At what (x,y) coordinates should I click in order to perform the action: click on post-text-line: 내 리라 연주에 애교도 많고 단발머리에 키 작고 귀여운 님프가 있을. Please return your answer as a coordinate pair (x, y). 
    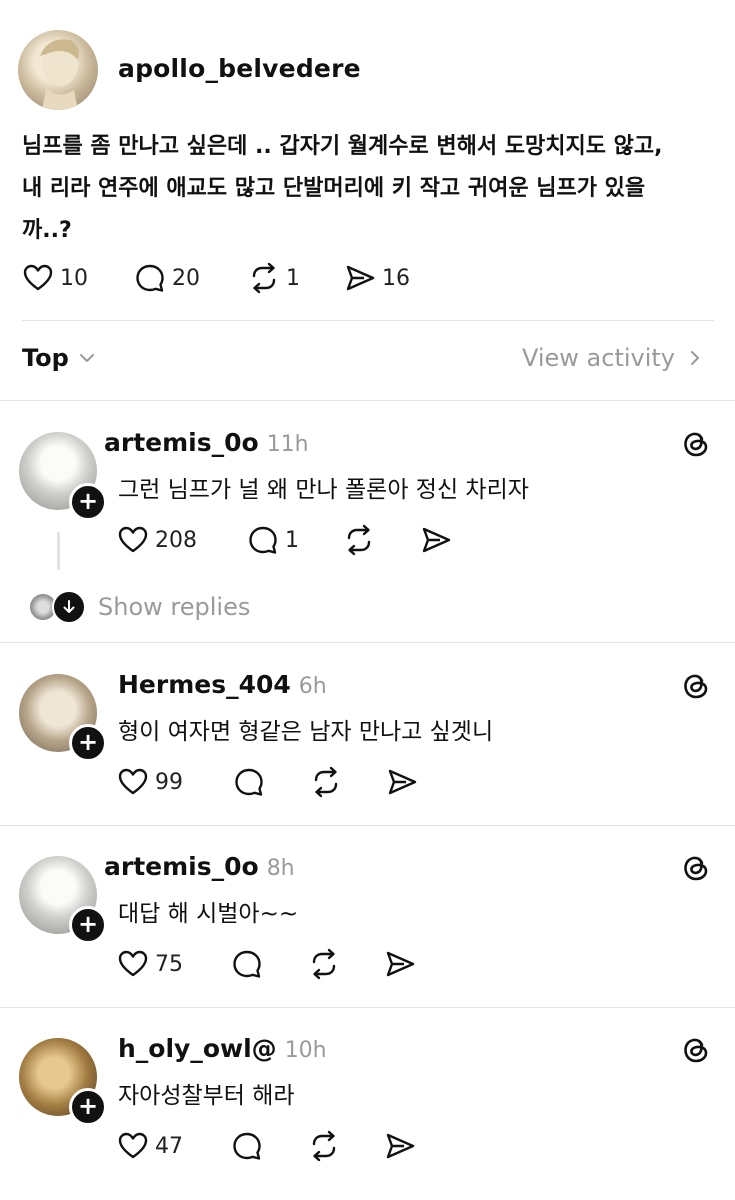
    Looking at the image, I should click on (334, 188).